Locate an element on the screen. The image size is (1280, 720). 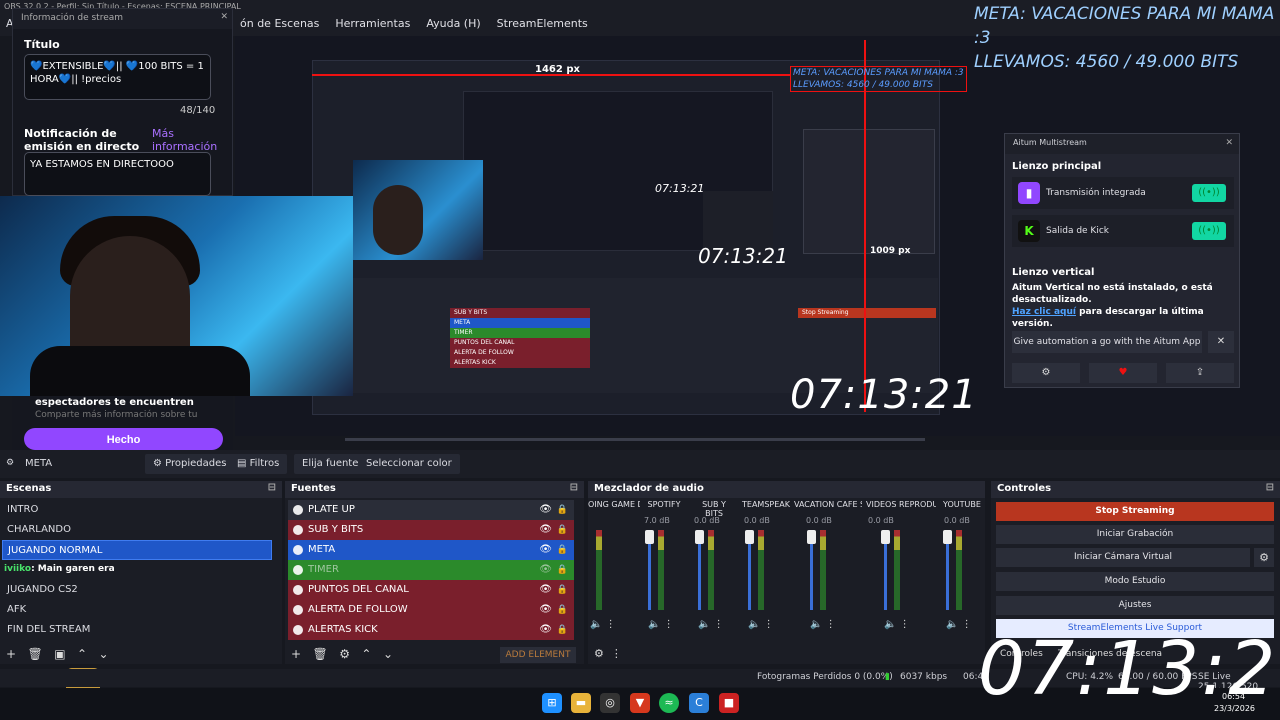
source-alertas-kick: ALERTAS KICK 👁 🔒 is located at coordinates (431, 630).